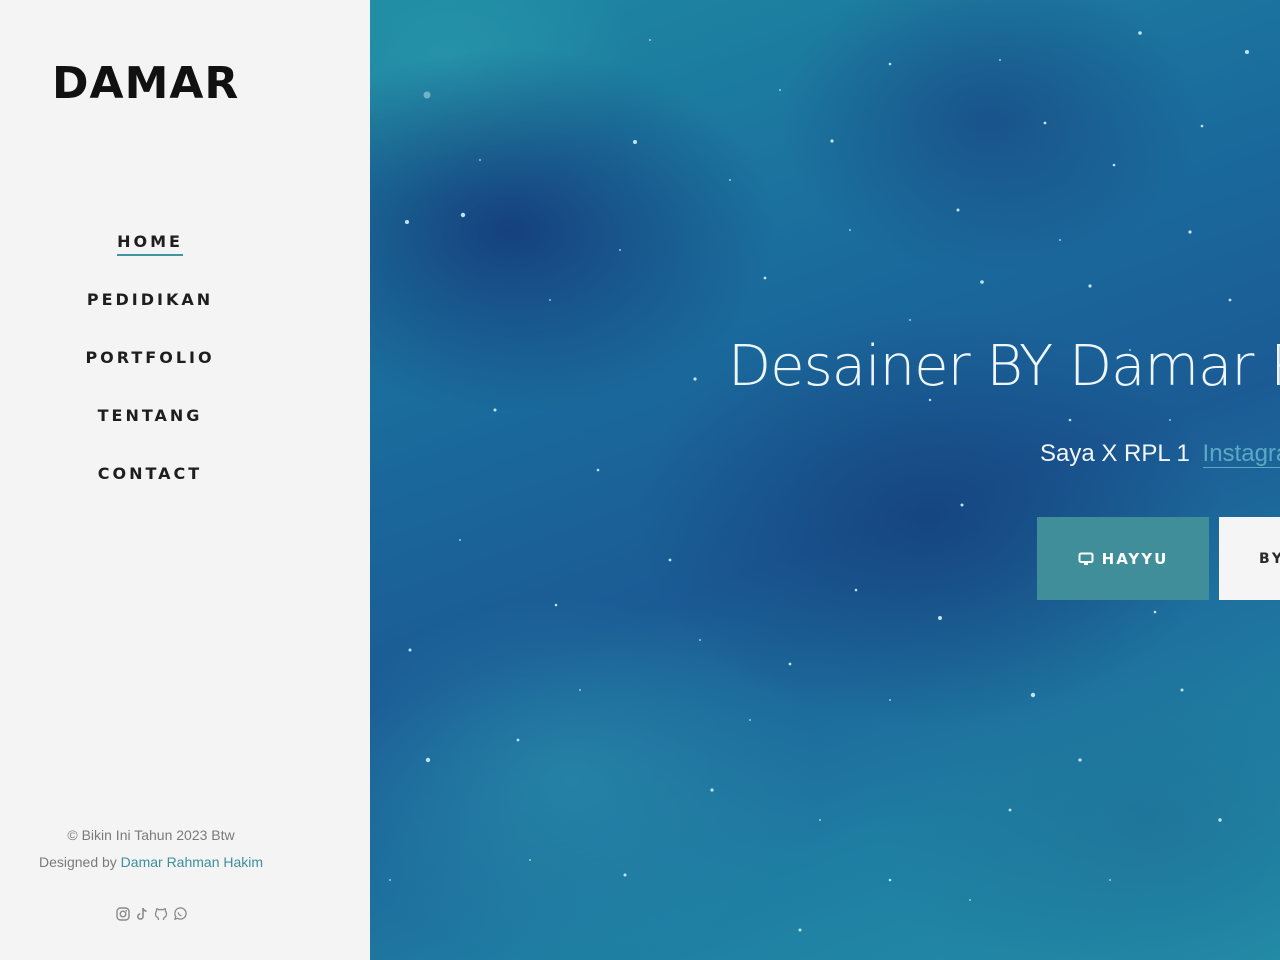  I want to click on hero-subtitle-text: Saya X RPL 1, so click(1115, 453).